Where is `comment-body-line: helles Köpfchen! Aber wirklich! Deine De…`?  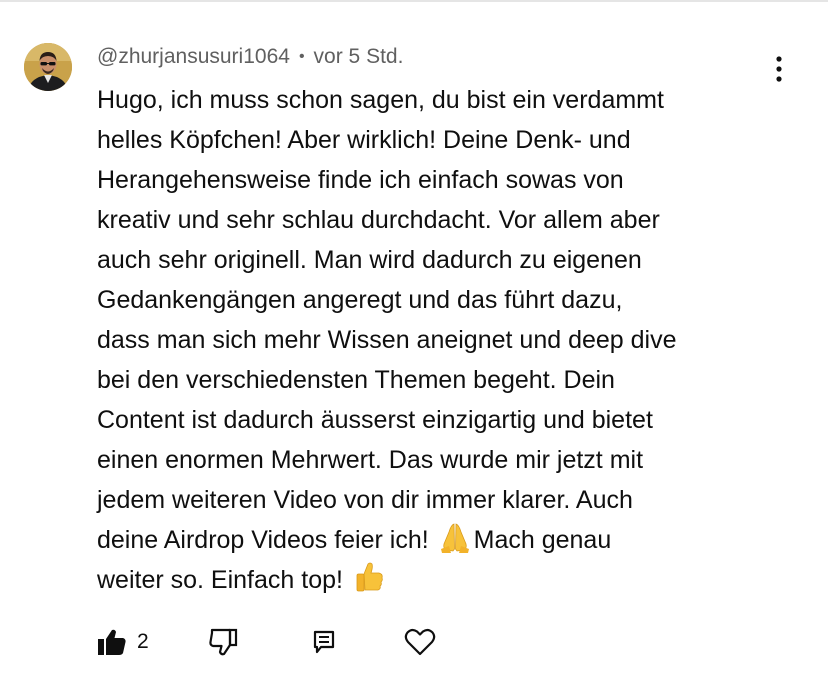
comment-body-line: helles Köpfchen! Aber wirklich! Deine De… is located at coordinates (364, 140).